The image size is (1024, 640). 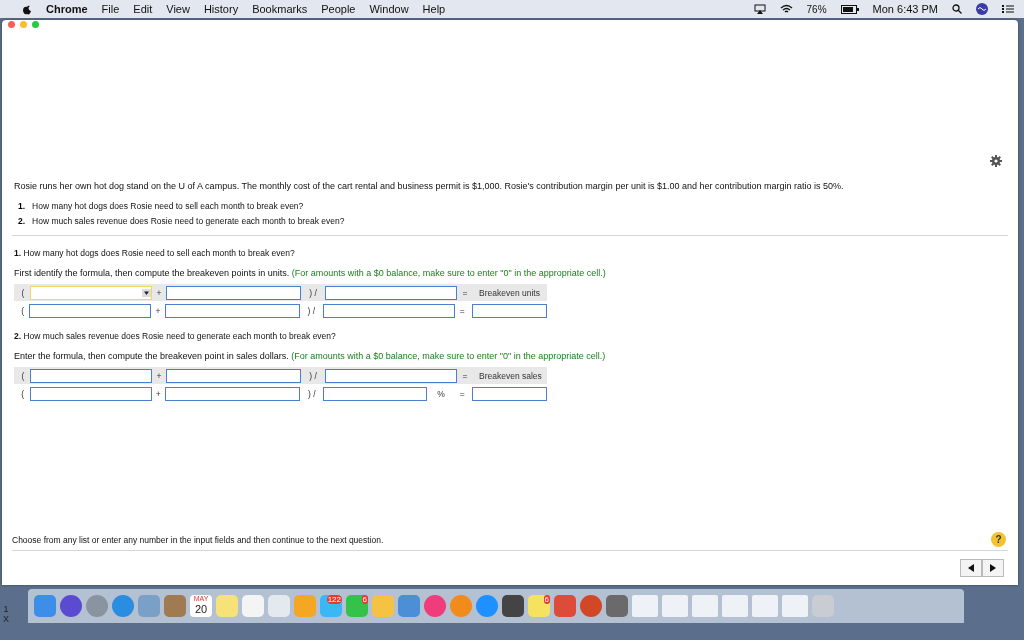 What do you see at coordinates (331, 606) in the screenshot?
I see `app-icon: 122` at bounding box center [331, 606].